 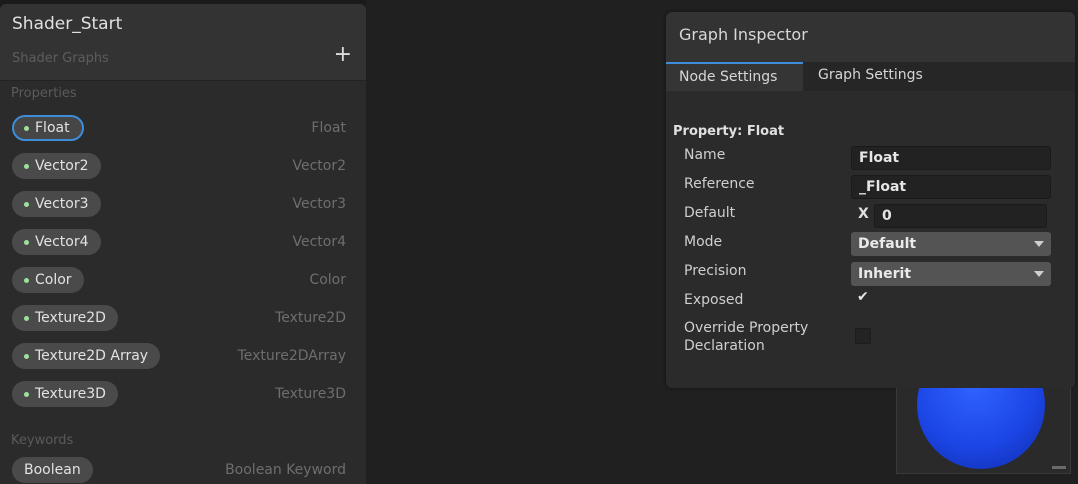 I want to click on default-x-label: X, so click(x=863, y=214).